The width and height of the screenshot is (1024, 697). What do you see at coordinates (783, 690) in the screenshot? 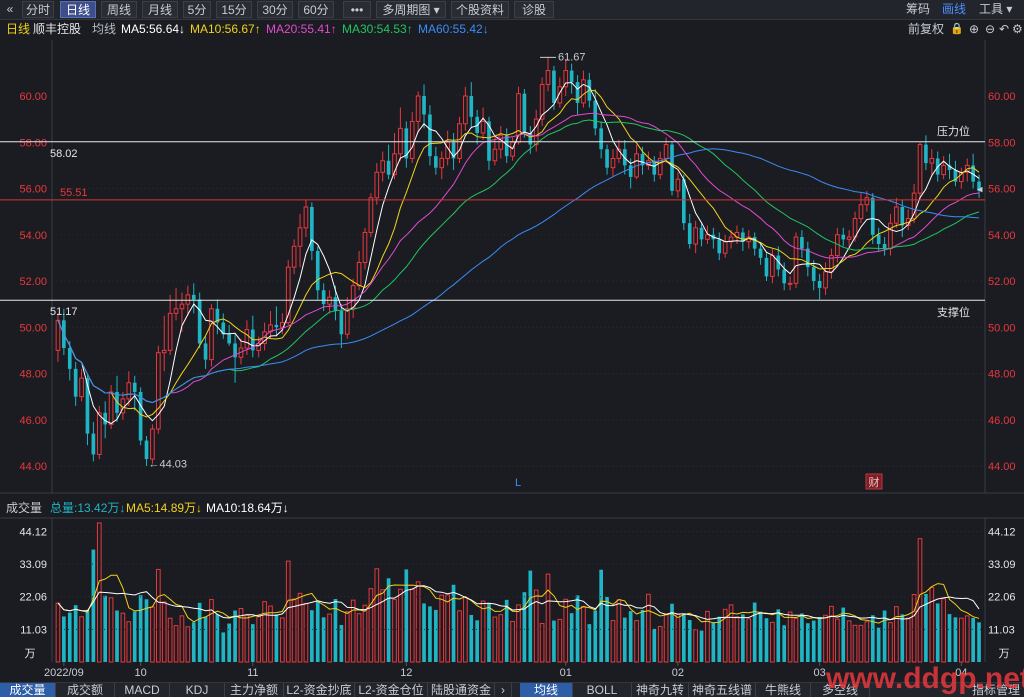
I see `tab-bull-bear: 牛熊线` at bounding box center [783, 690].